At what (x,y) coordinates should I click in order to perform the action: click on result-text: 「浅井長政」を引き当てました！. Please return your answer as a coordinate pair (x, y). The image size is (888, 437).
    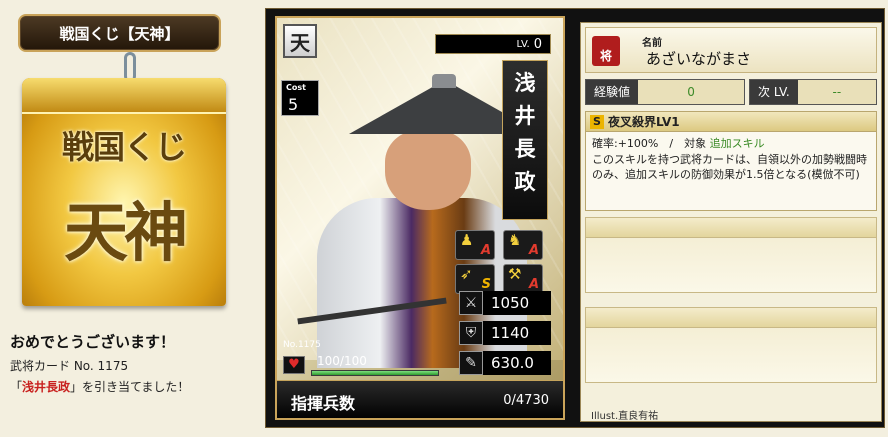
    Looking at the image, I should click on (99, 386).